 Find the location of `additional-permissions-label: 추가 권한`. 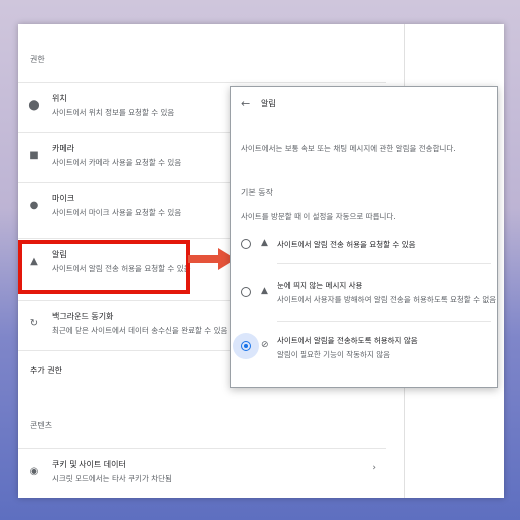

additional-permissions-label: 추가 권한 is located at coordinates (46, 370).